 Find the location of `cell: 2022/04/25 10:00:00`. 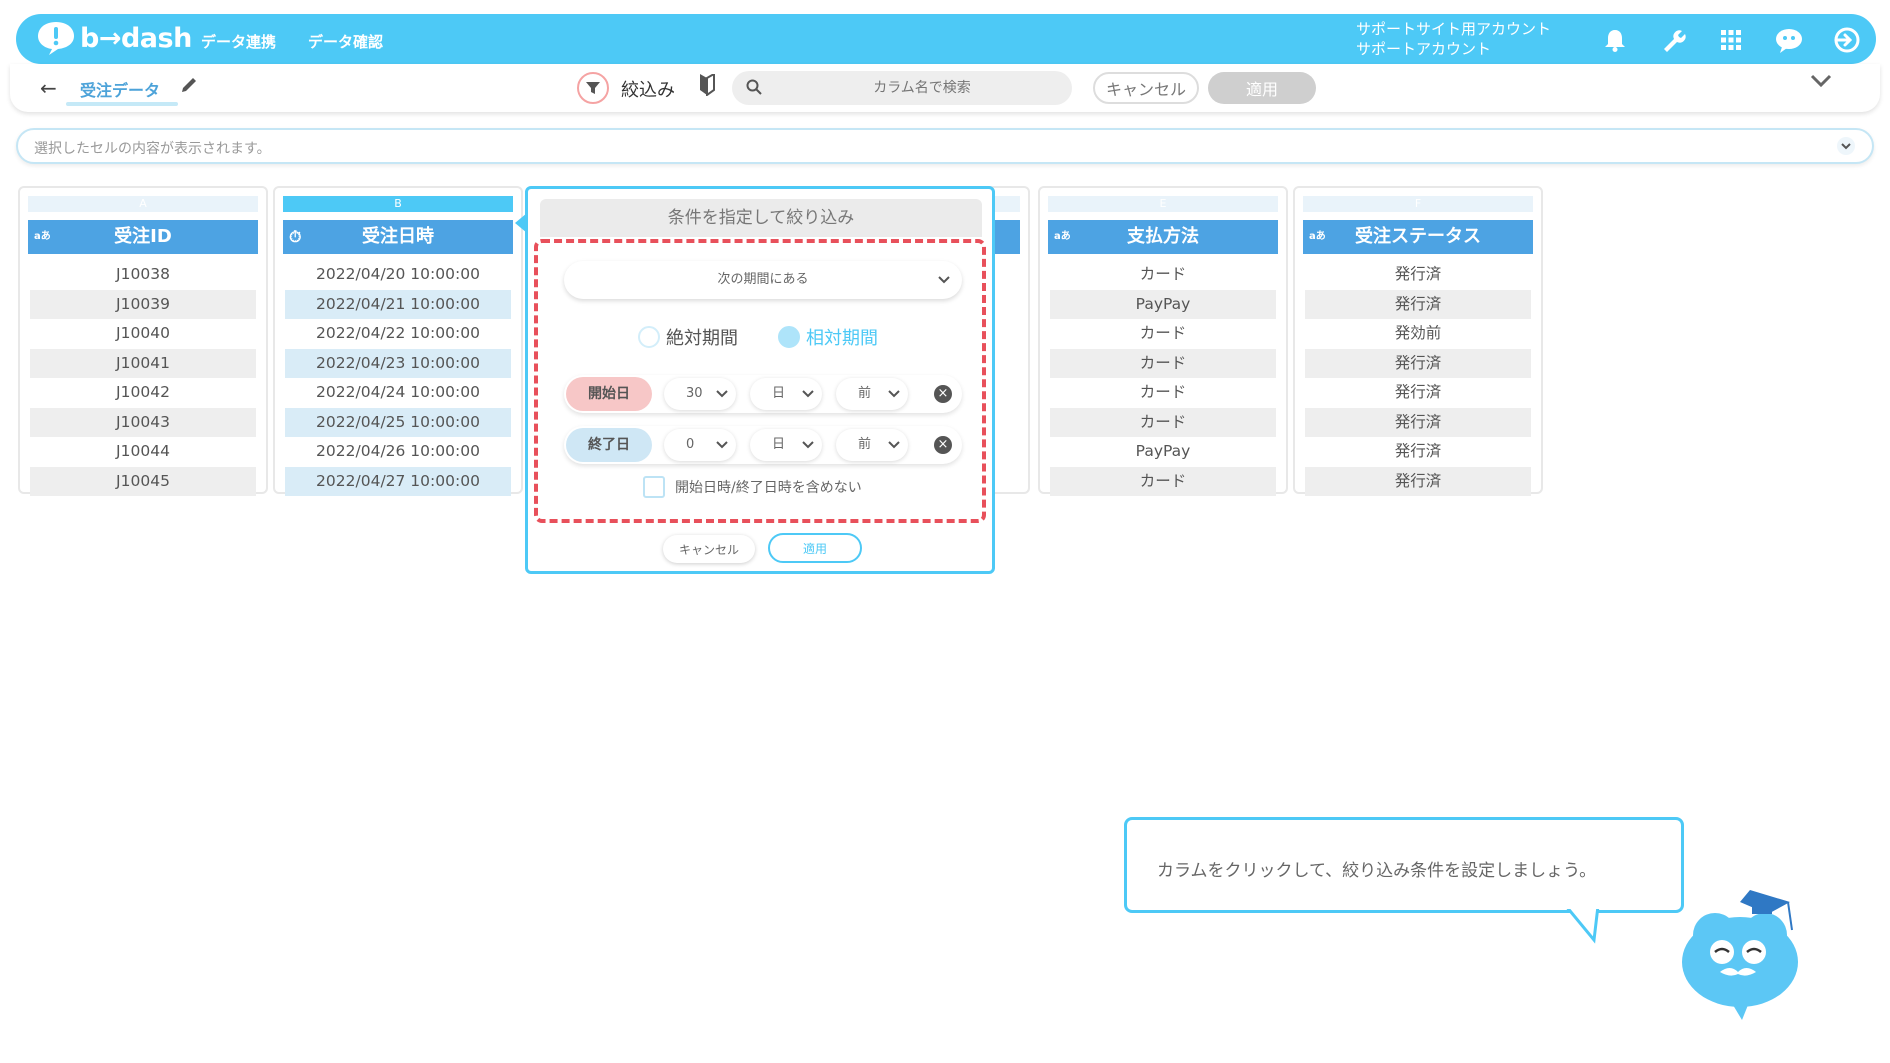

cell: 2022/04/25 10:00:00 is located at coordinates (398, 422).